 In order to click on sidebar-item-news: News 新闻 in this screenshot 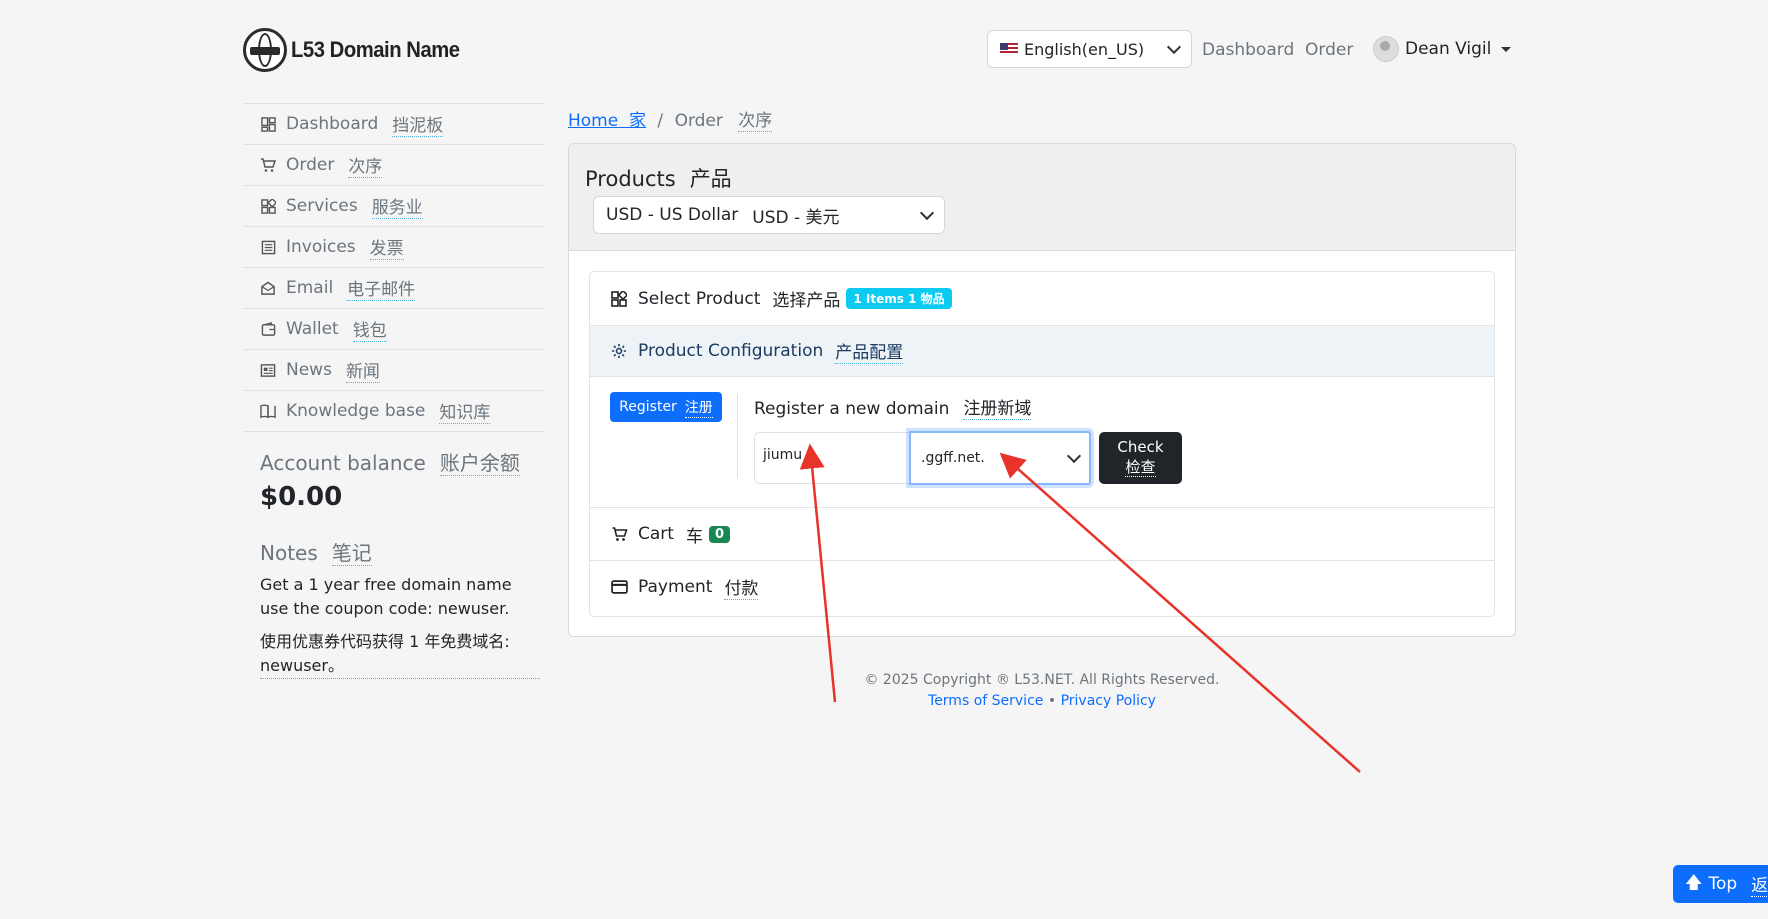, I will do `click(393, 369)`.